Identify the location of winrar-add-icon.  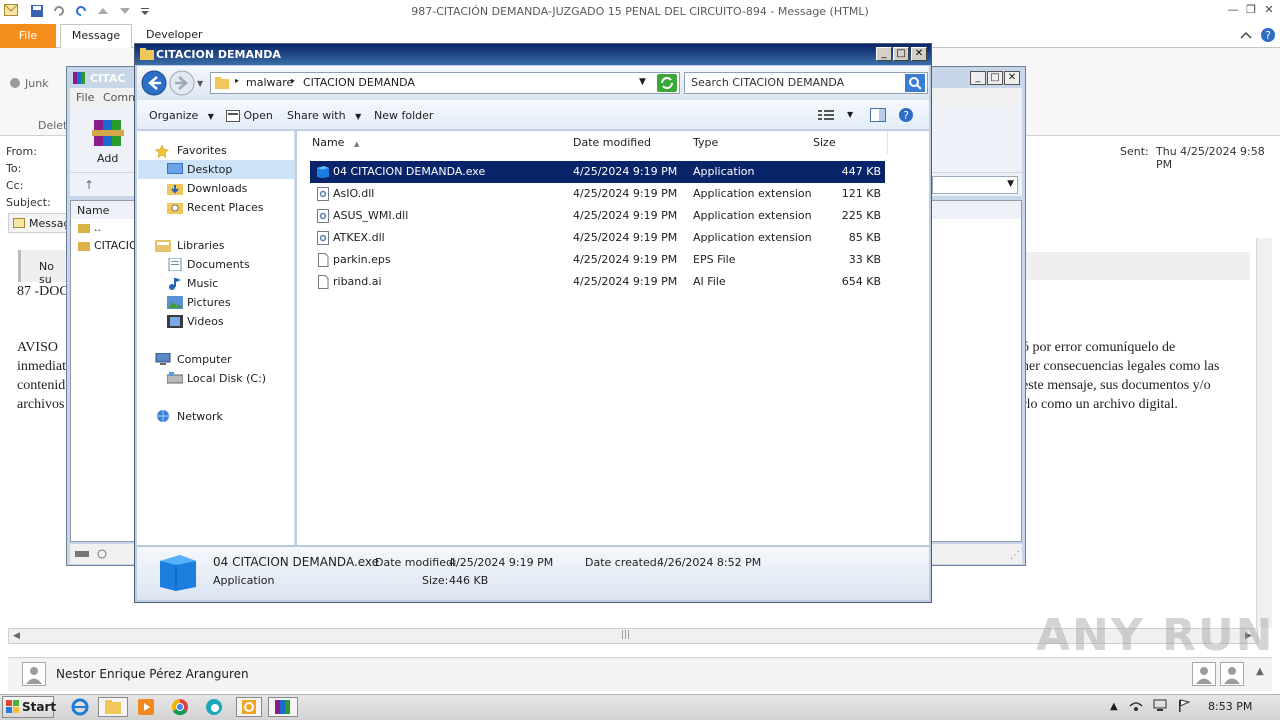
(108, 133).